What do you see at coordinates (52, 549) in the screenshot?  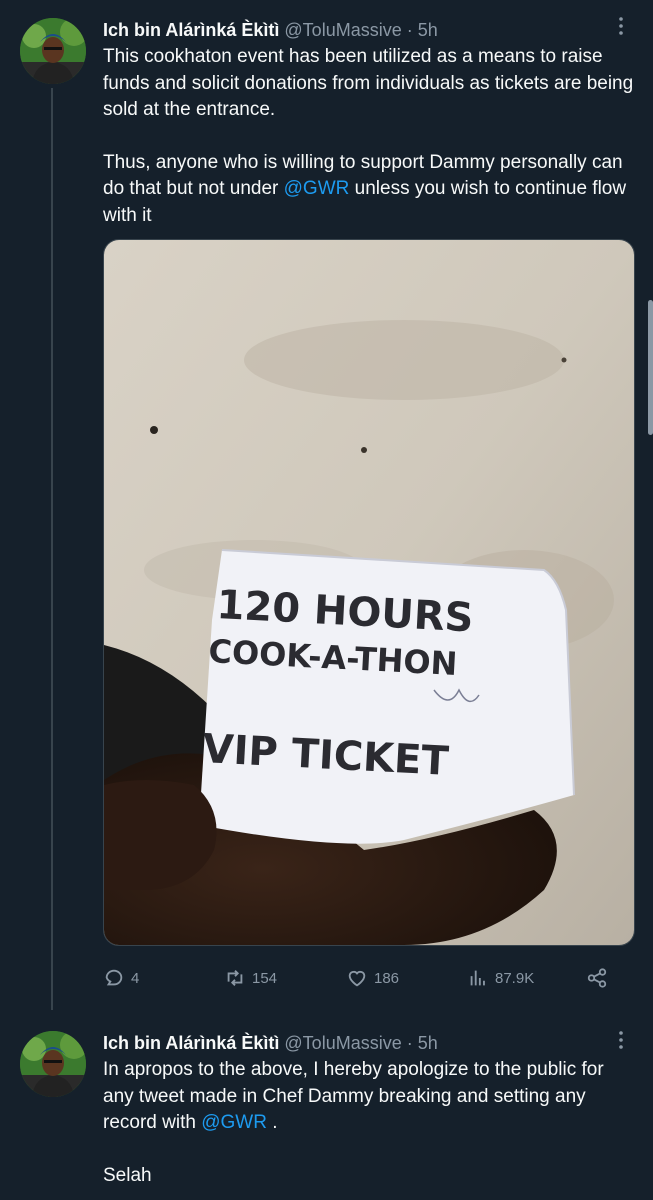 I see `thread-connector-line` at bounding box center [52, 549].